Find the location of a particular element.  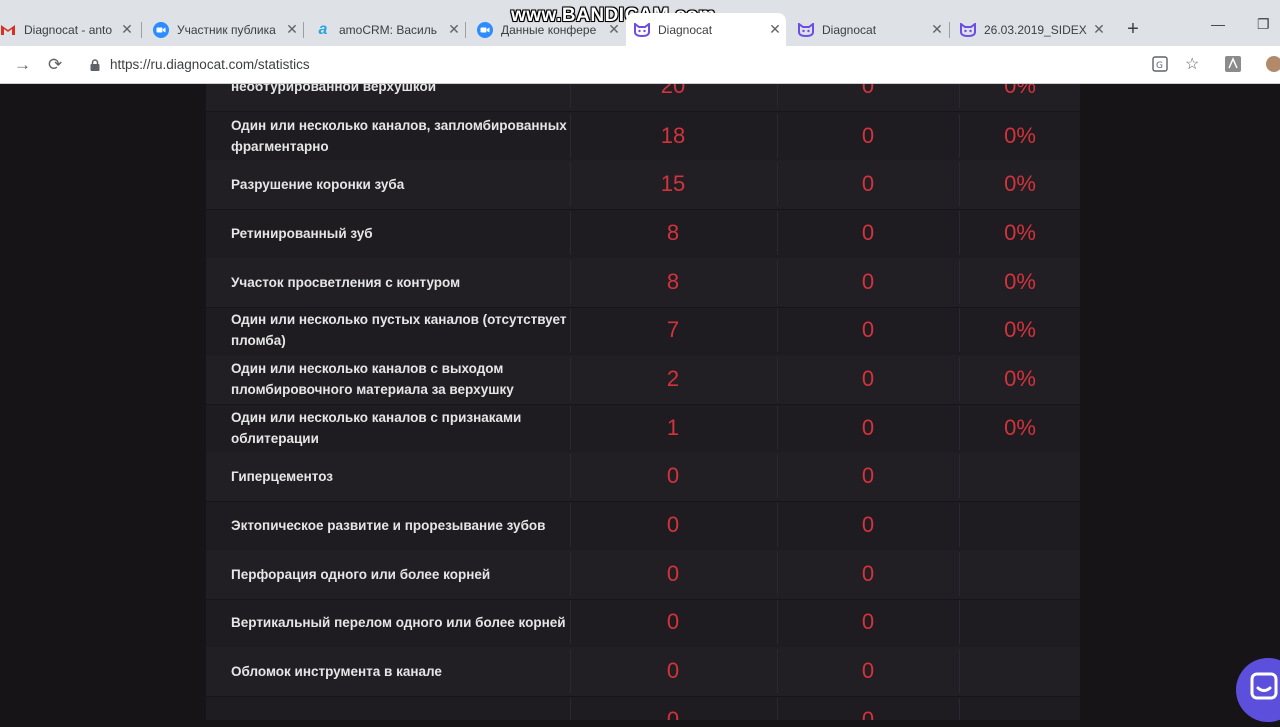

bookmark-star-icon: ☆ is located at coordinates (1192, 64).